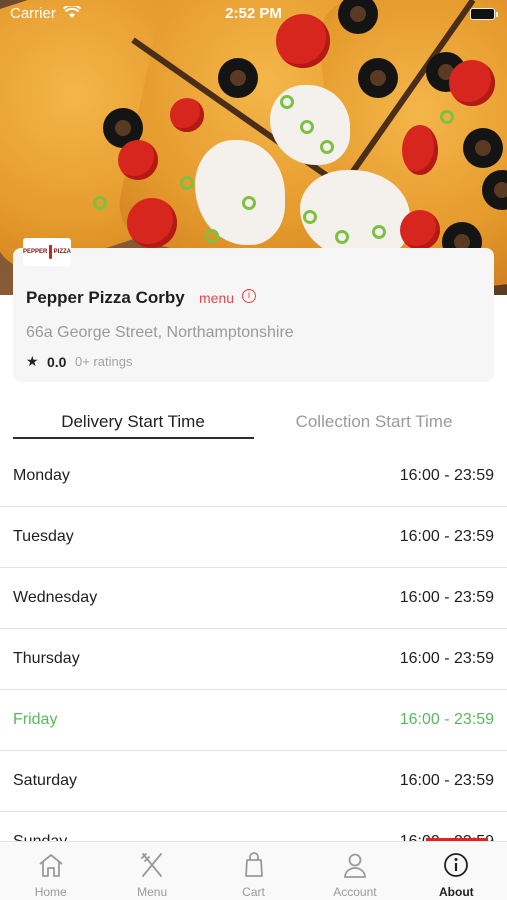 This screenshot has height=900, width=507. I want to click on user-icon, so click(355, 865).